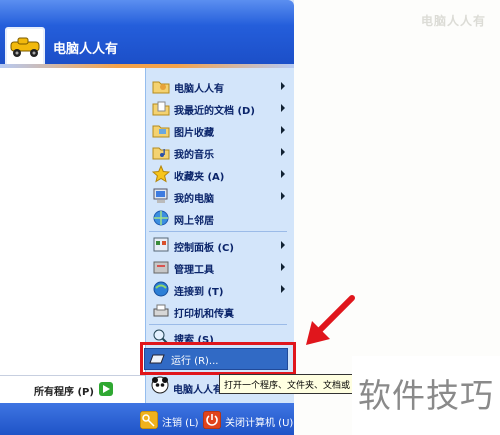  Describe the element at coordinates (194, 270) in the screenshot. I see `menu-item-label: 管理工具` at that location.